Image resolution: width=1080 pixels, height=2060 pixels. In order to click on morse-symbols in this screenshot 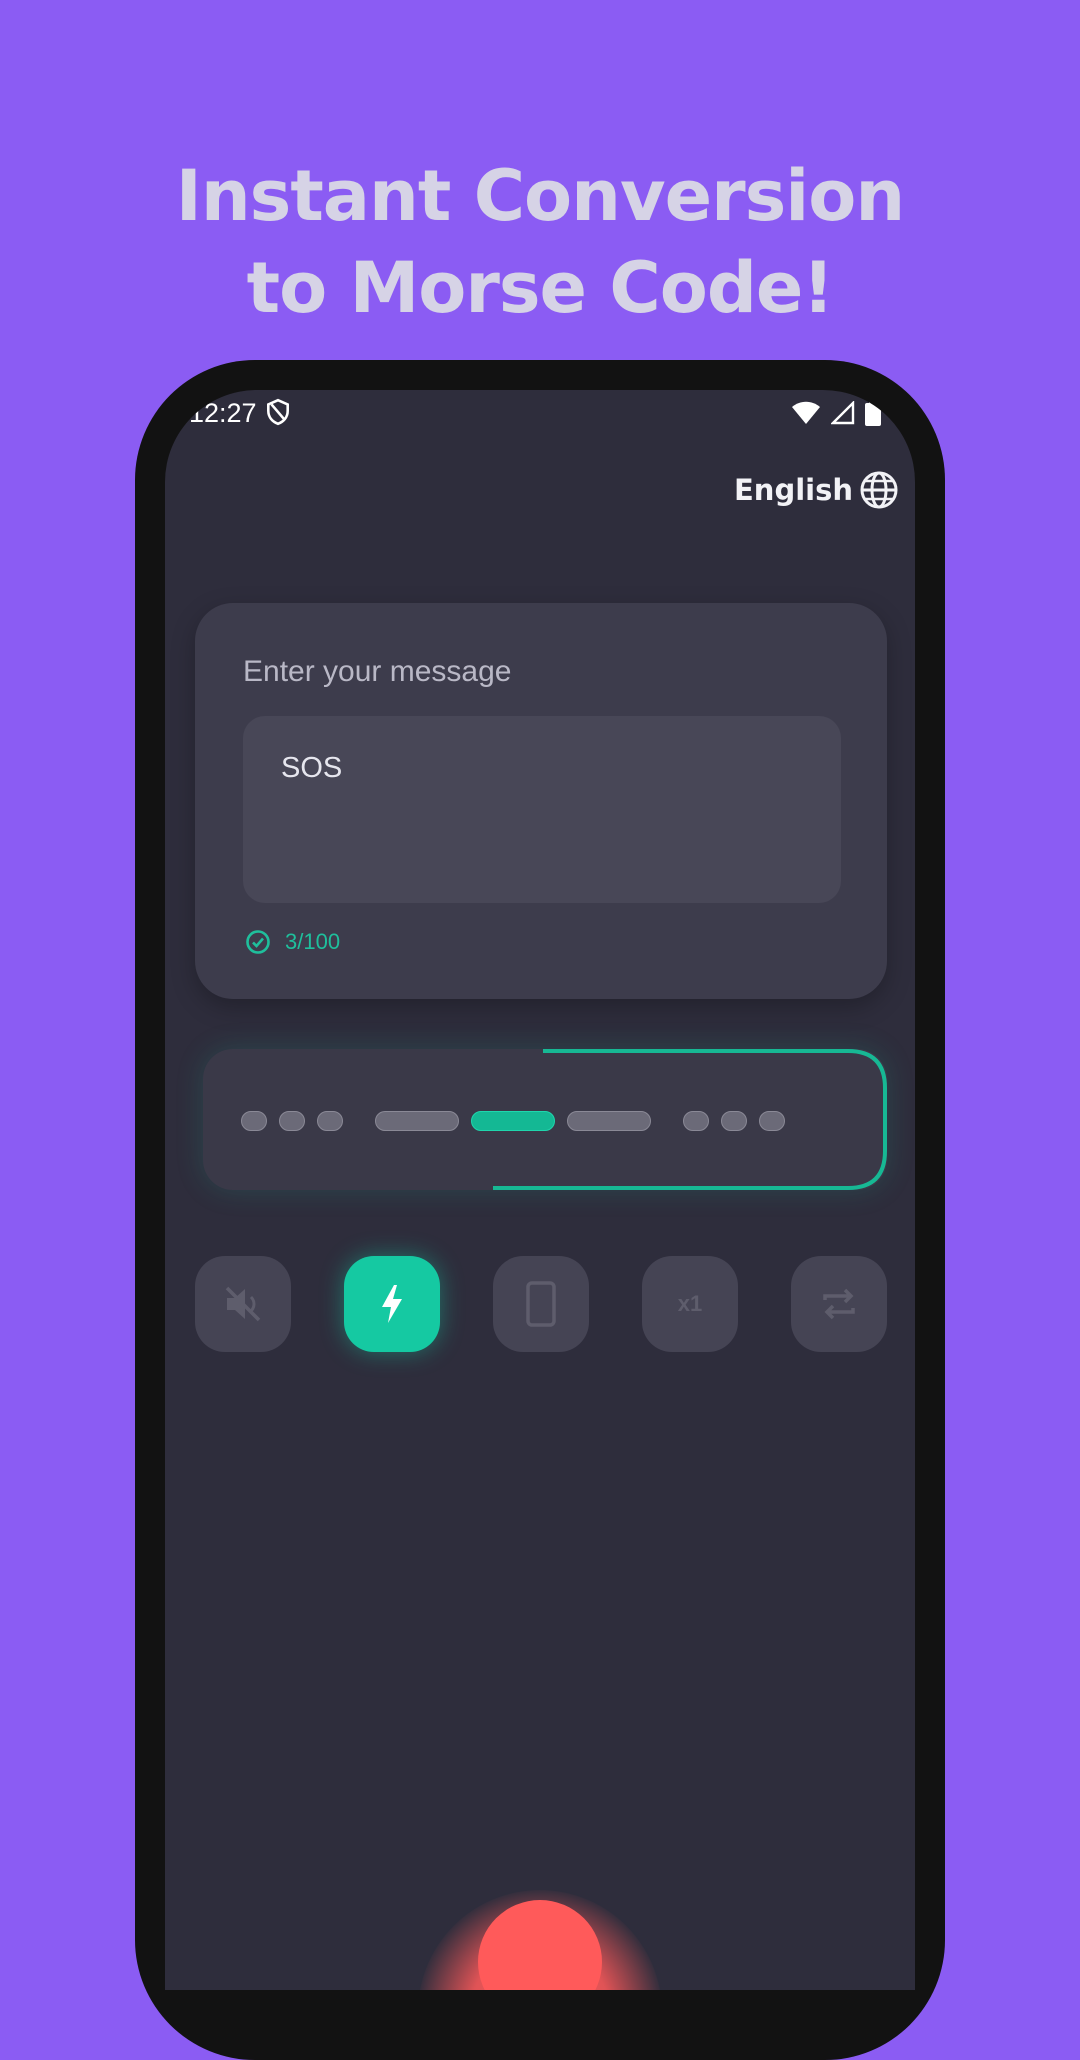, I will do `click(519, 1121)`.